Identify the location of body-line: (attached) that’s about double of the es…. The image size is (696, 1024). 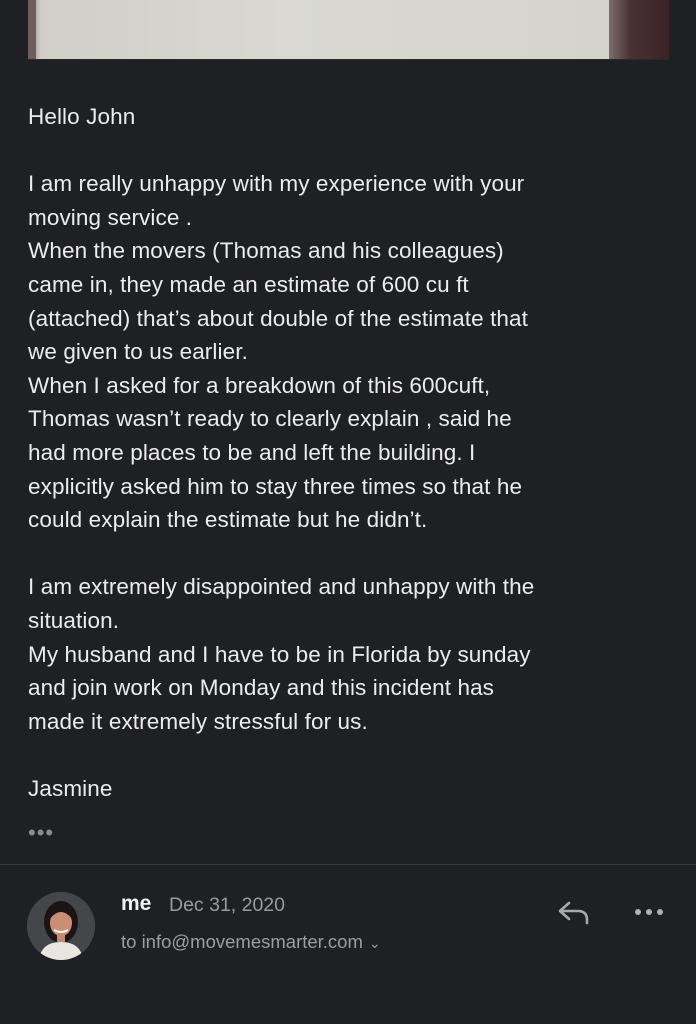
(278, 318).